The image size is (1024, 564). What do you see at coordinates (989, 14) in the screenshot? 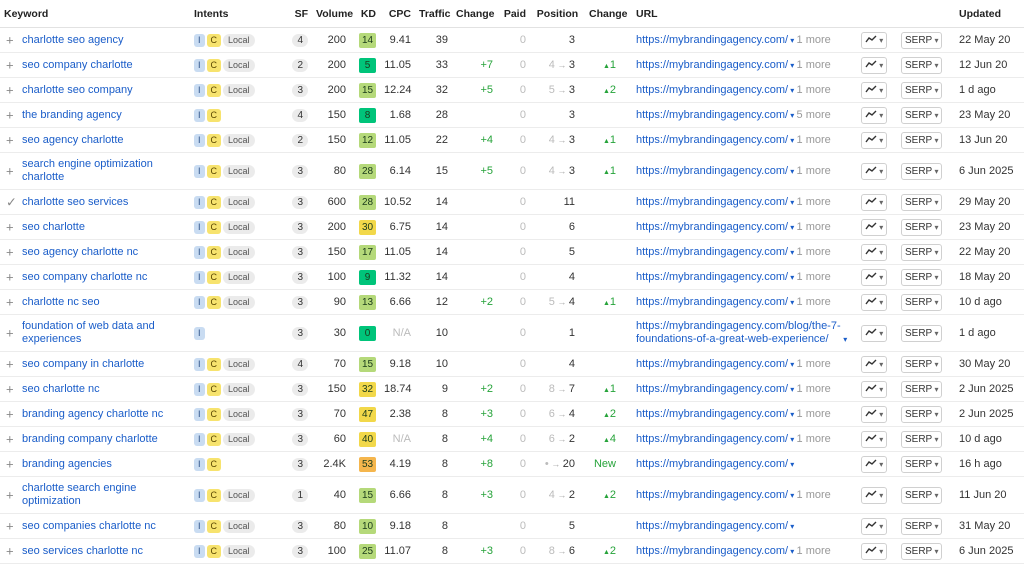
I see `col-header-updated: Updated` at bounding box center [989, 14].